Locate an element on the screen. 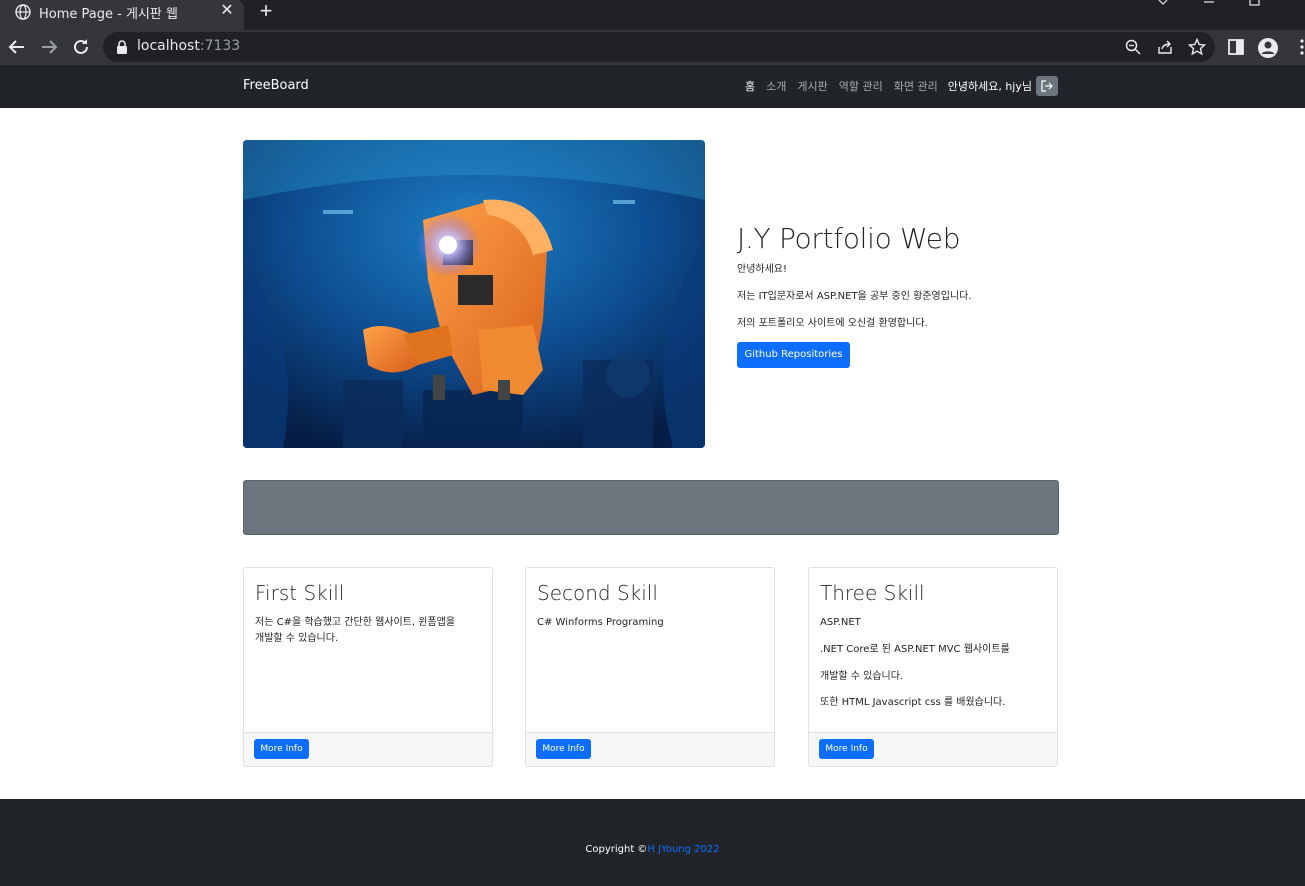 The height and width of the screenshot is (886, 1305). lock-icon is located at coordinates (122, 47).